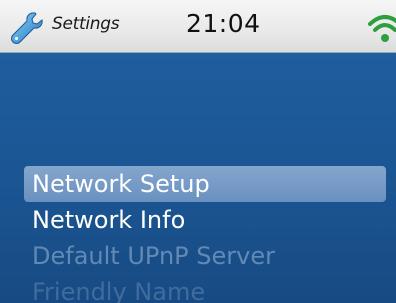 This screenshot has height=303, width=396. I want to click on wifi-icon, so click(382, 28).